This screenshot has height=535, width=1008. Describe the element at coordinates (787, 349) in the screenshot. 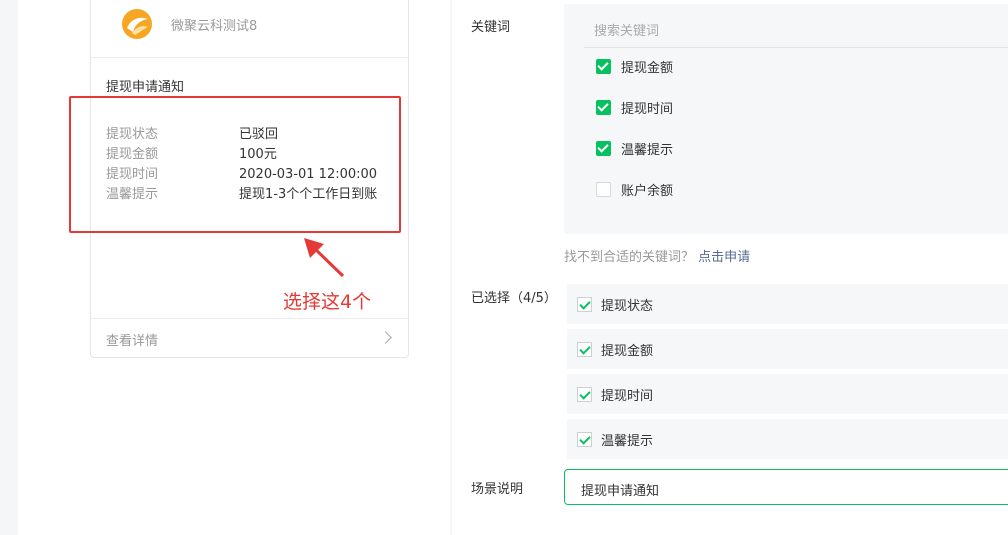

I see `selected-item: 提现金额` at that location.